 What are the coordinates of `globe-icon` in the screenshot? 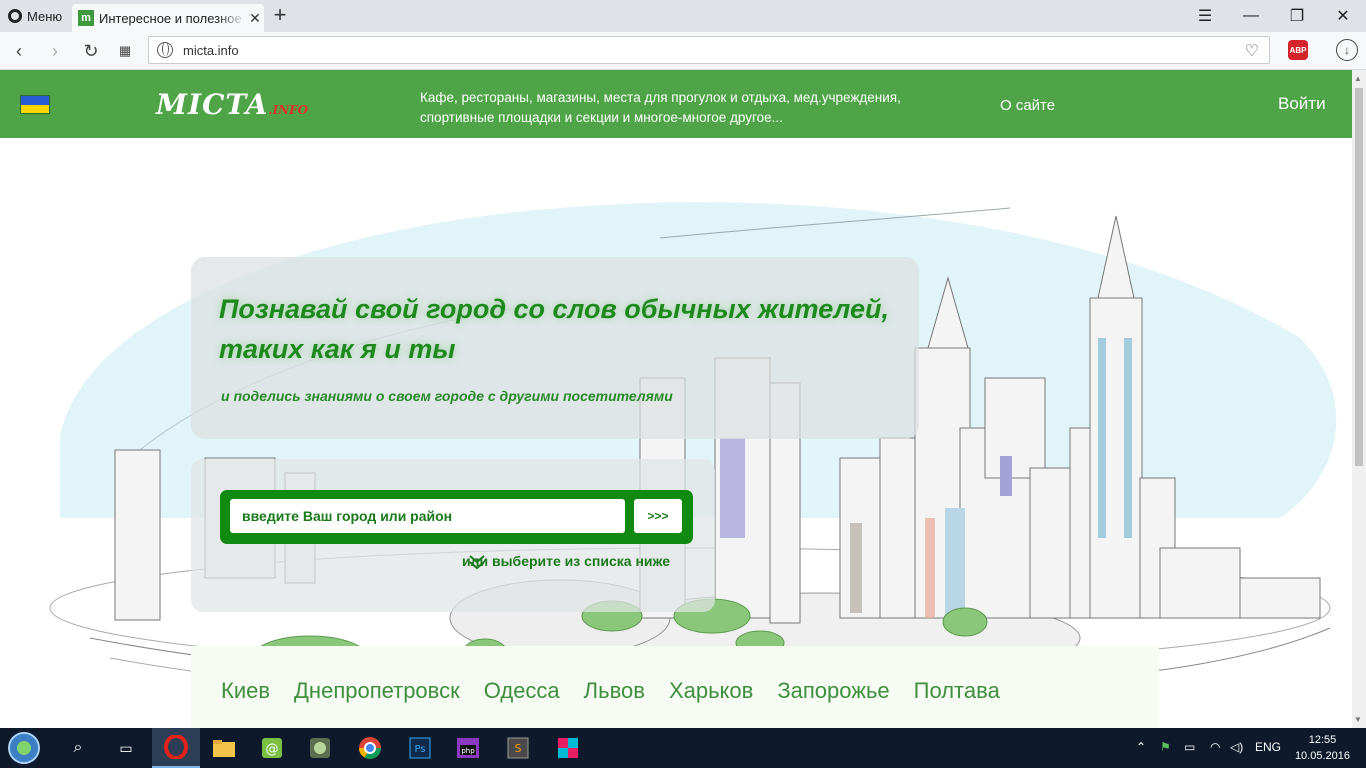 It's located at (165, 50).